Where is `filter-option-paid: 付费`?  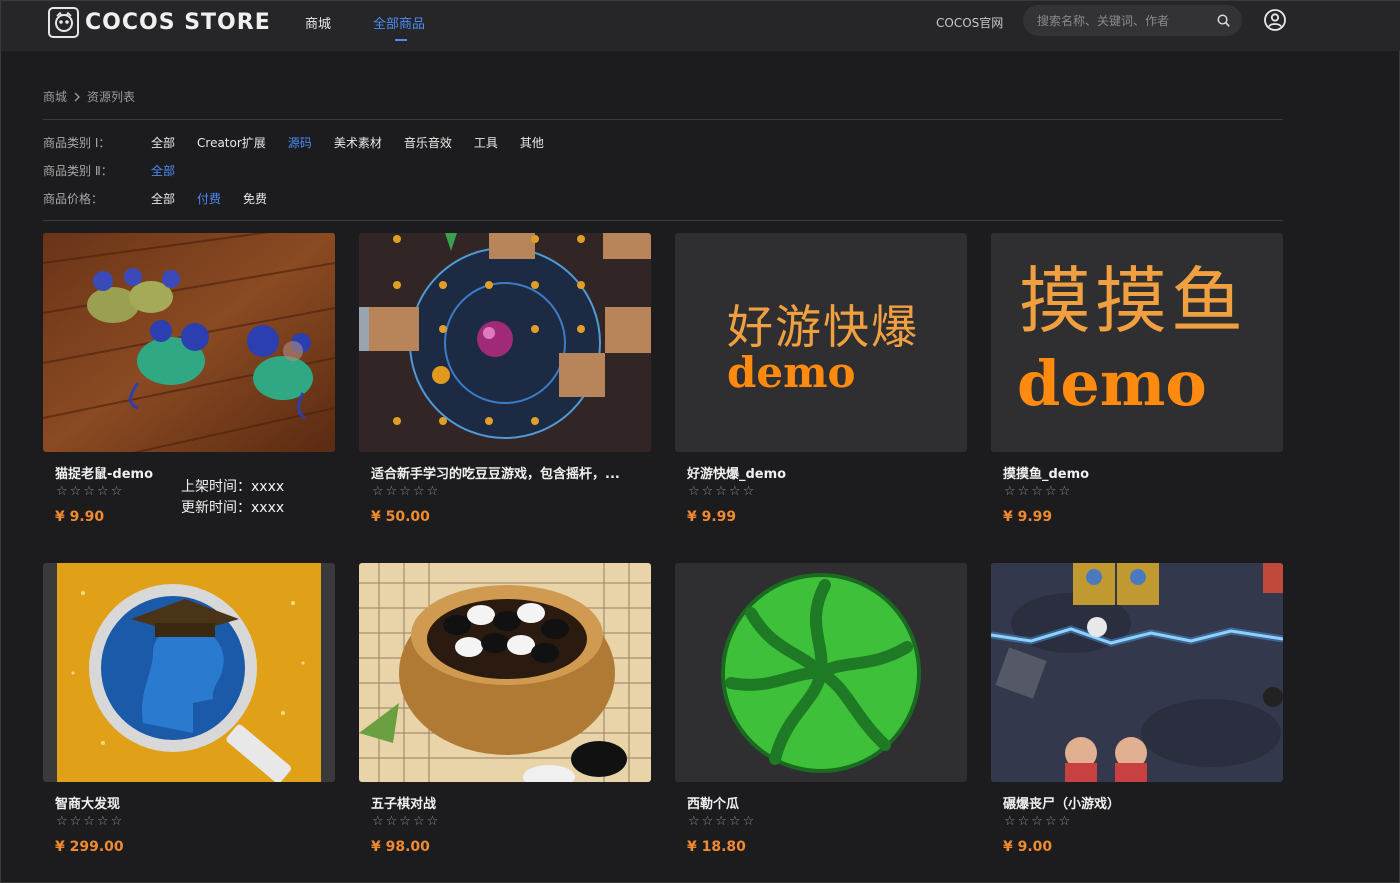 filter-option-paid: 付费 is located at coordinates (209, 198).